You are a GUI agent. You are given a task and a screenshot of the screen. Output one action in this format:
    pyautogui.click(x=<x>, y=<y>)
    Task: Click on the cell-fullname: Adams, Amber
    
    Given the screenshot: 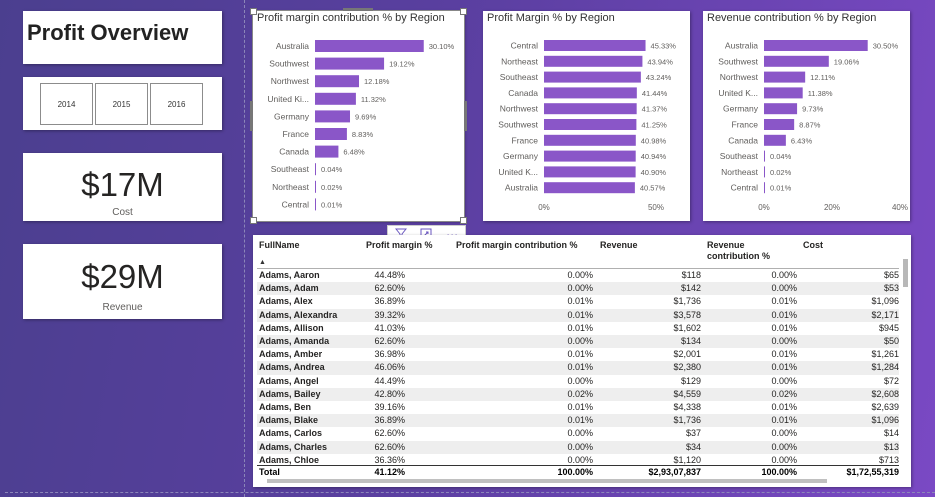 What is the action you would take?
    pyautogui.click(x=291, y=354)
    